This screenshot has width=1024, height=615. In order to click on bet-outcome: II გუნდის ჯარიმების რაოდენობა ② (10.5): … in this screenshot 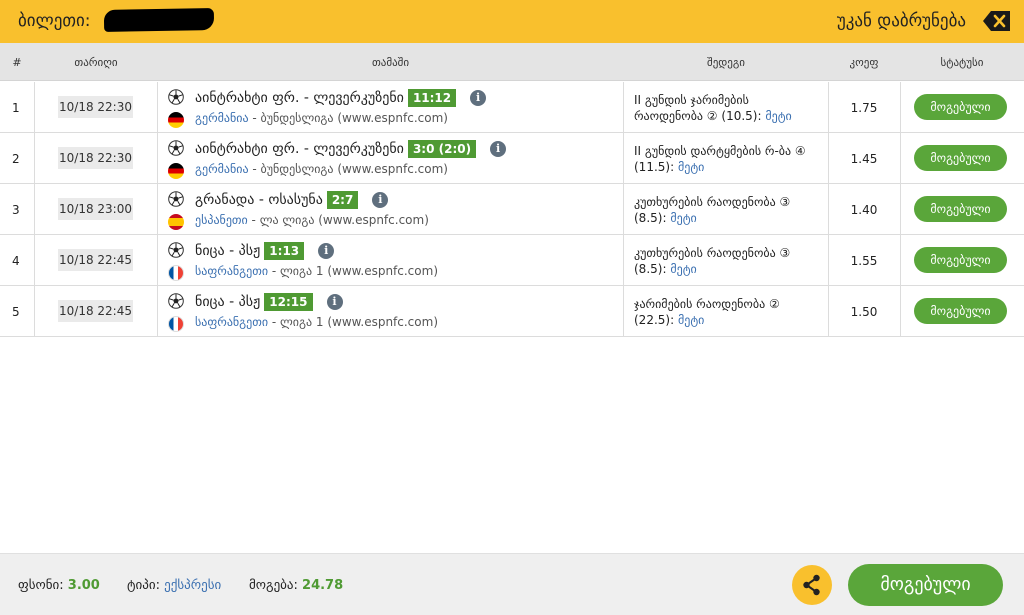, I will do `click(713, 108)`.